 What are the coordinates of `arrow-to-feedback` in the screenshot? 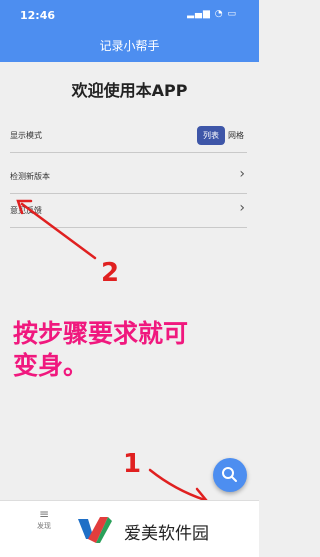 It's located at (56, 229).